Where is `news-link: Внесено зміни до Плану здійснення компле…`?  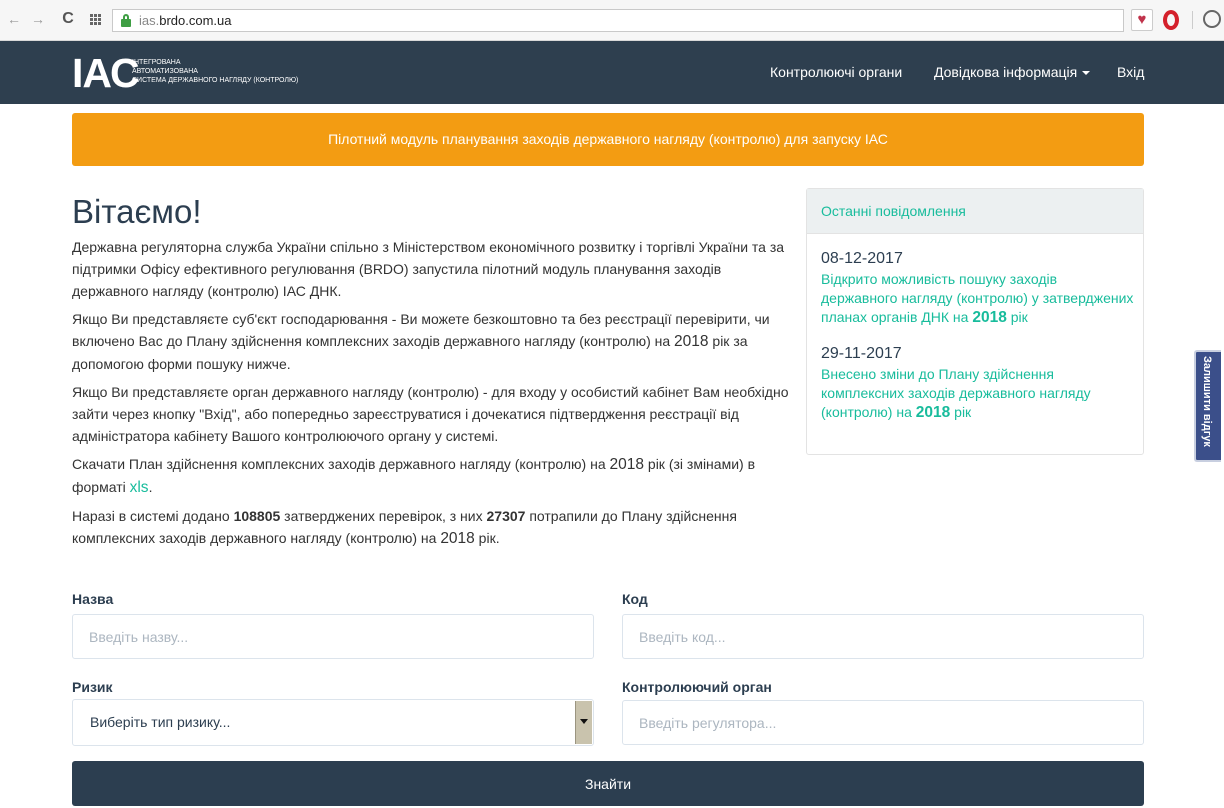 news-link: Внесено зміни до Плану здійснення компле… is located at coordinates (978, 393).